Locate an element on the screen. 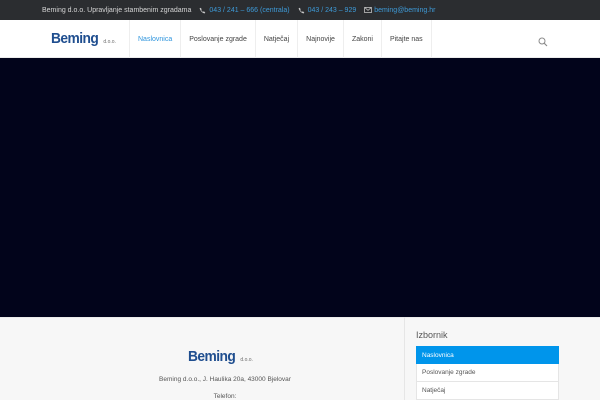 This screenshot has width=600, height=400. contact-phone-central-link: 043 / 241 – 666 (centrala) is located at coordinates (249, 10).